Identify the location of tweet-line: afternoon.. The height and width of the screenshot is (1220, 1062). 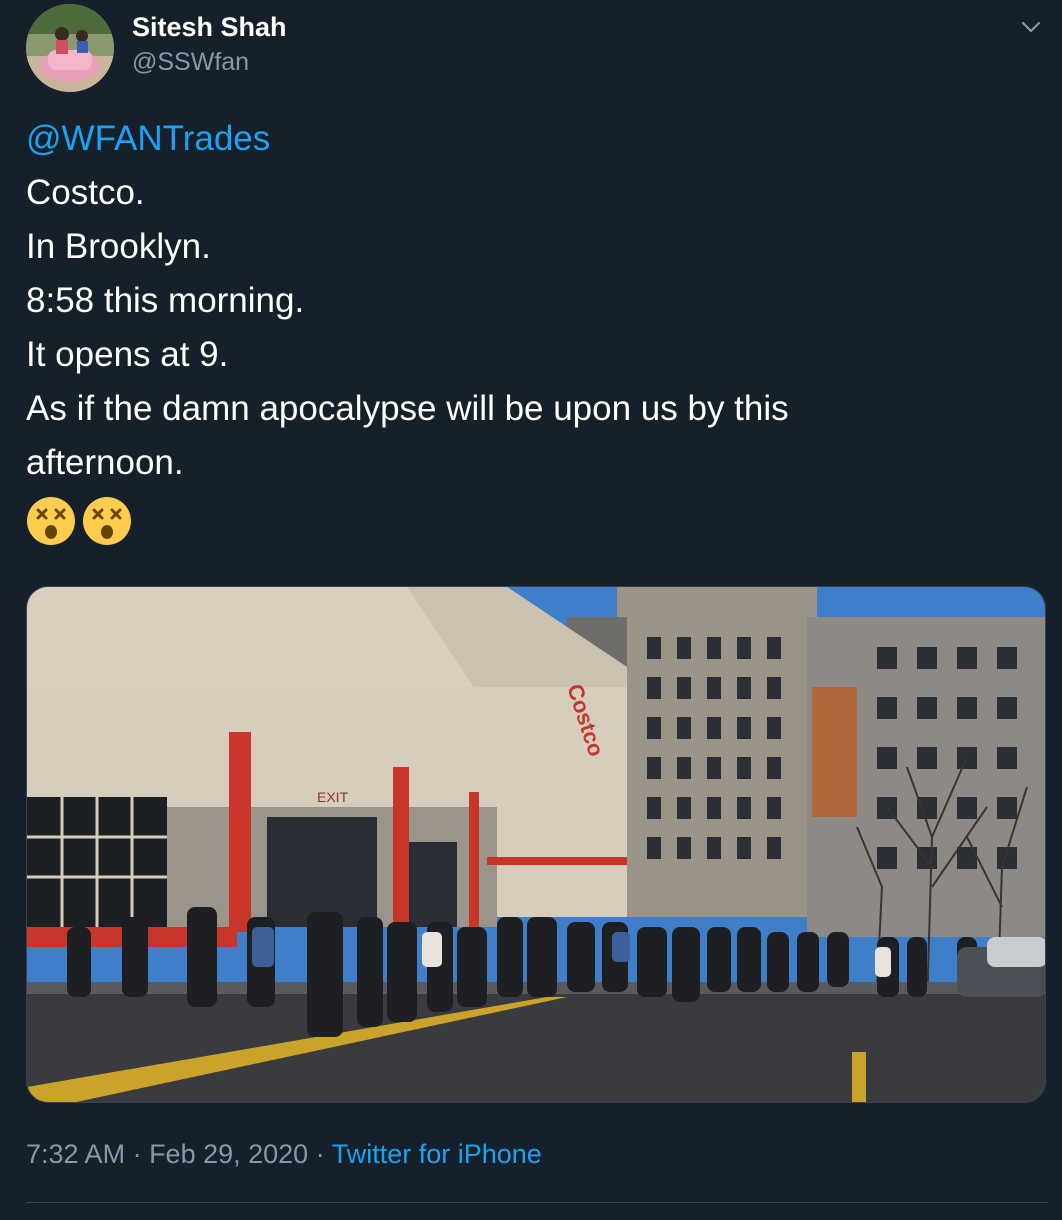
(105, 462).